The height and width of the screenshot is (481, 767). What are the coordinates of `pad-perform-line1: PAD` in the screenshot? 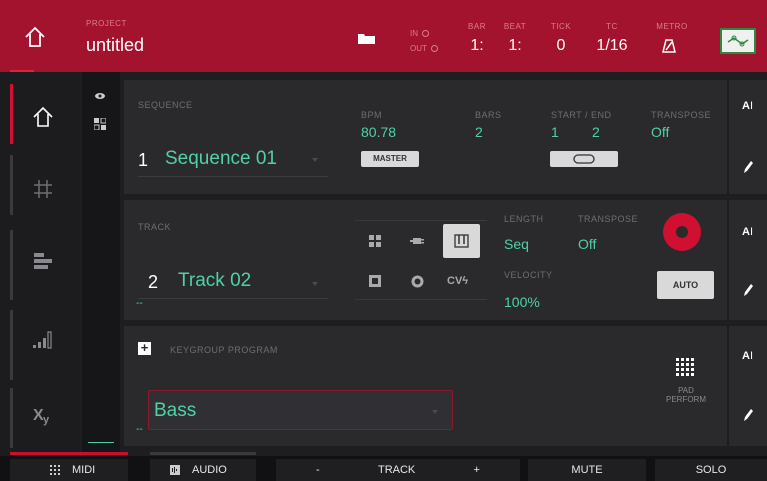 It's located at (686, 390).